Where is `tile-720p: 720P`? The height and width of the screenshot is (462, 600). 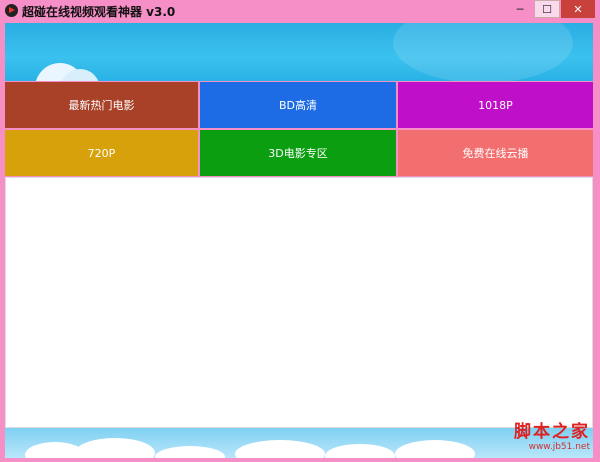
tile-720p: 720P is located at coordinates (101, 153).